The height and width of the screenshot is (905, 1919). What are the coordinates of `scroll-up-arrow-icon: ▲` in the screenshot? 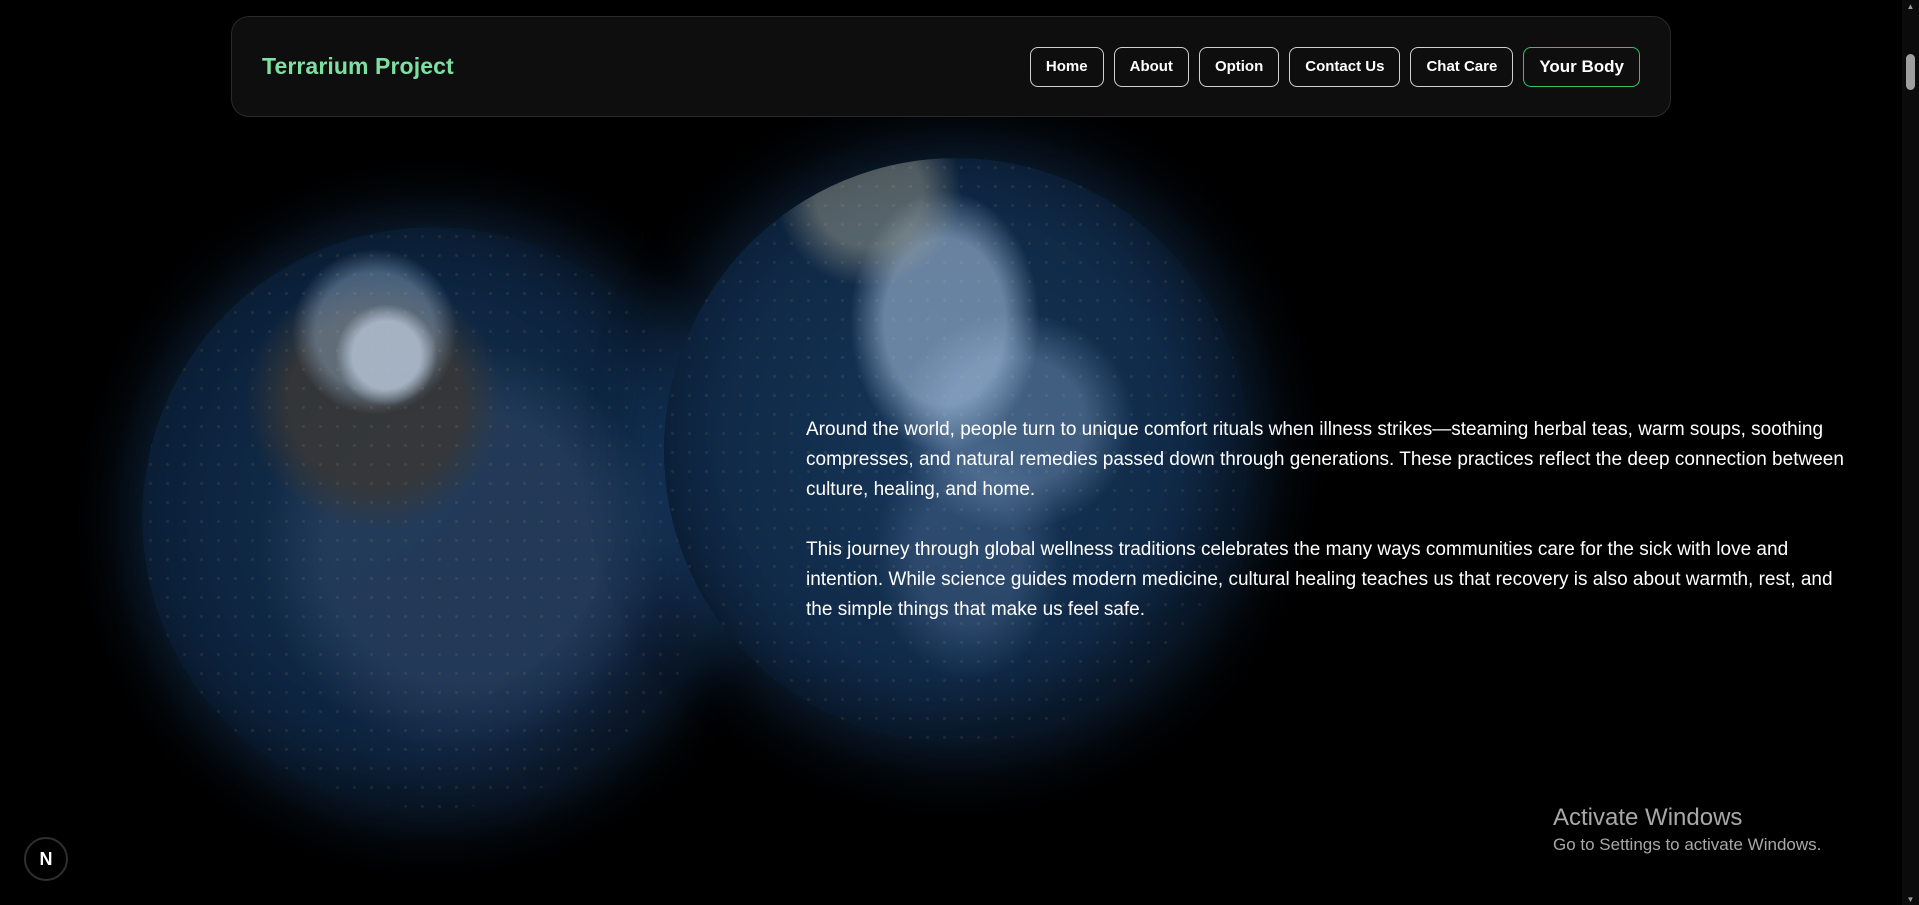 It's located at (1910, 6).